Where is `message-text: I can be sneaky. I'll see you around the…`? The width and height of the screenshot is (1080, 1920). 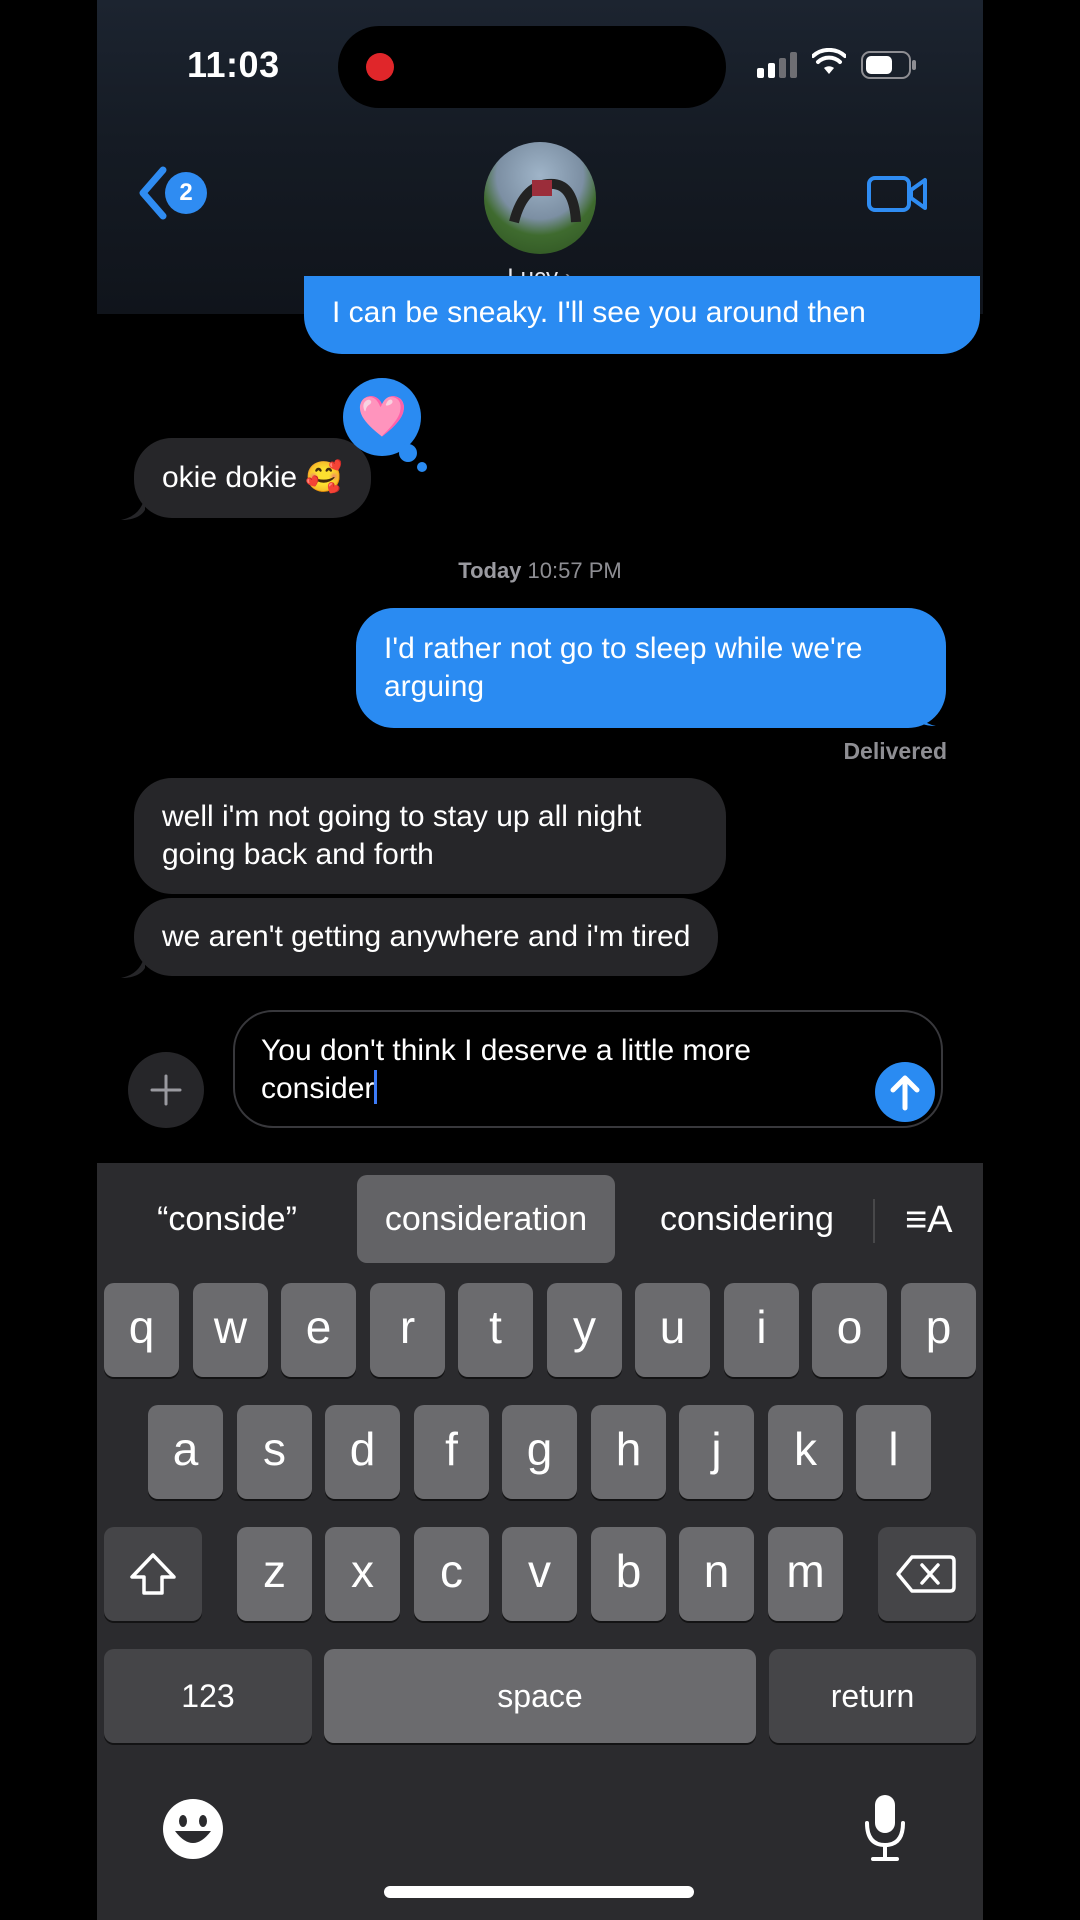
message-text: I can be sneaky. I'll see you around the… is located at coordinates (599, 312).